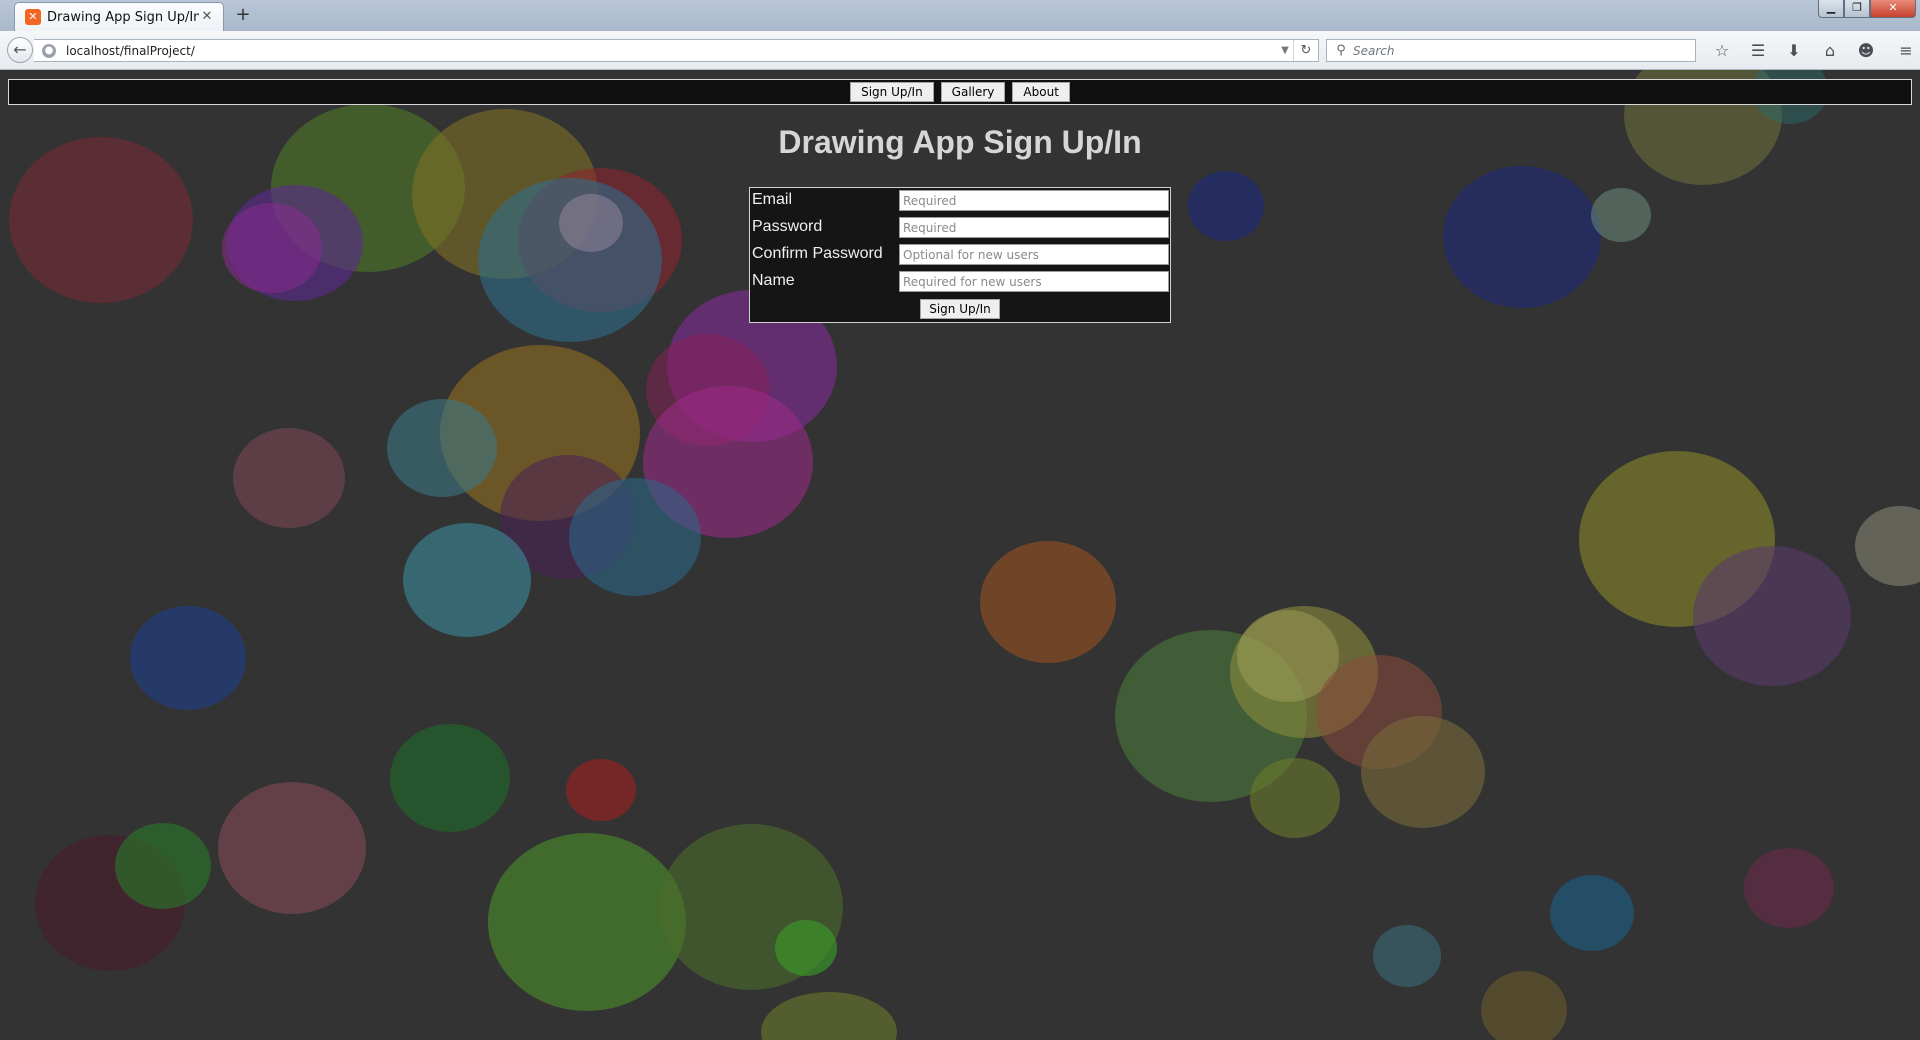  I want to click on confirm-password-row: Confirm Password, so click(960, 255).